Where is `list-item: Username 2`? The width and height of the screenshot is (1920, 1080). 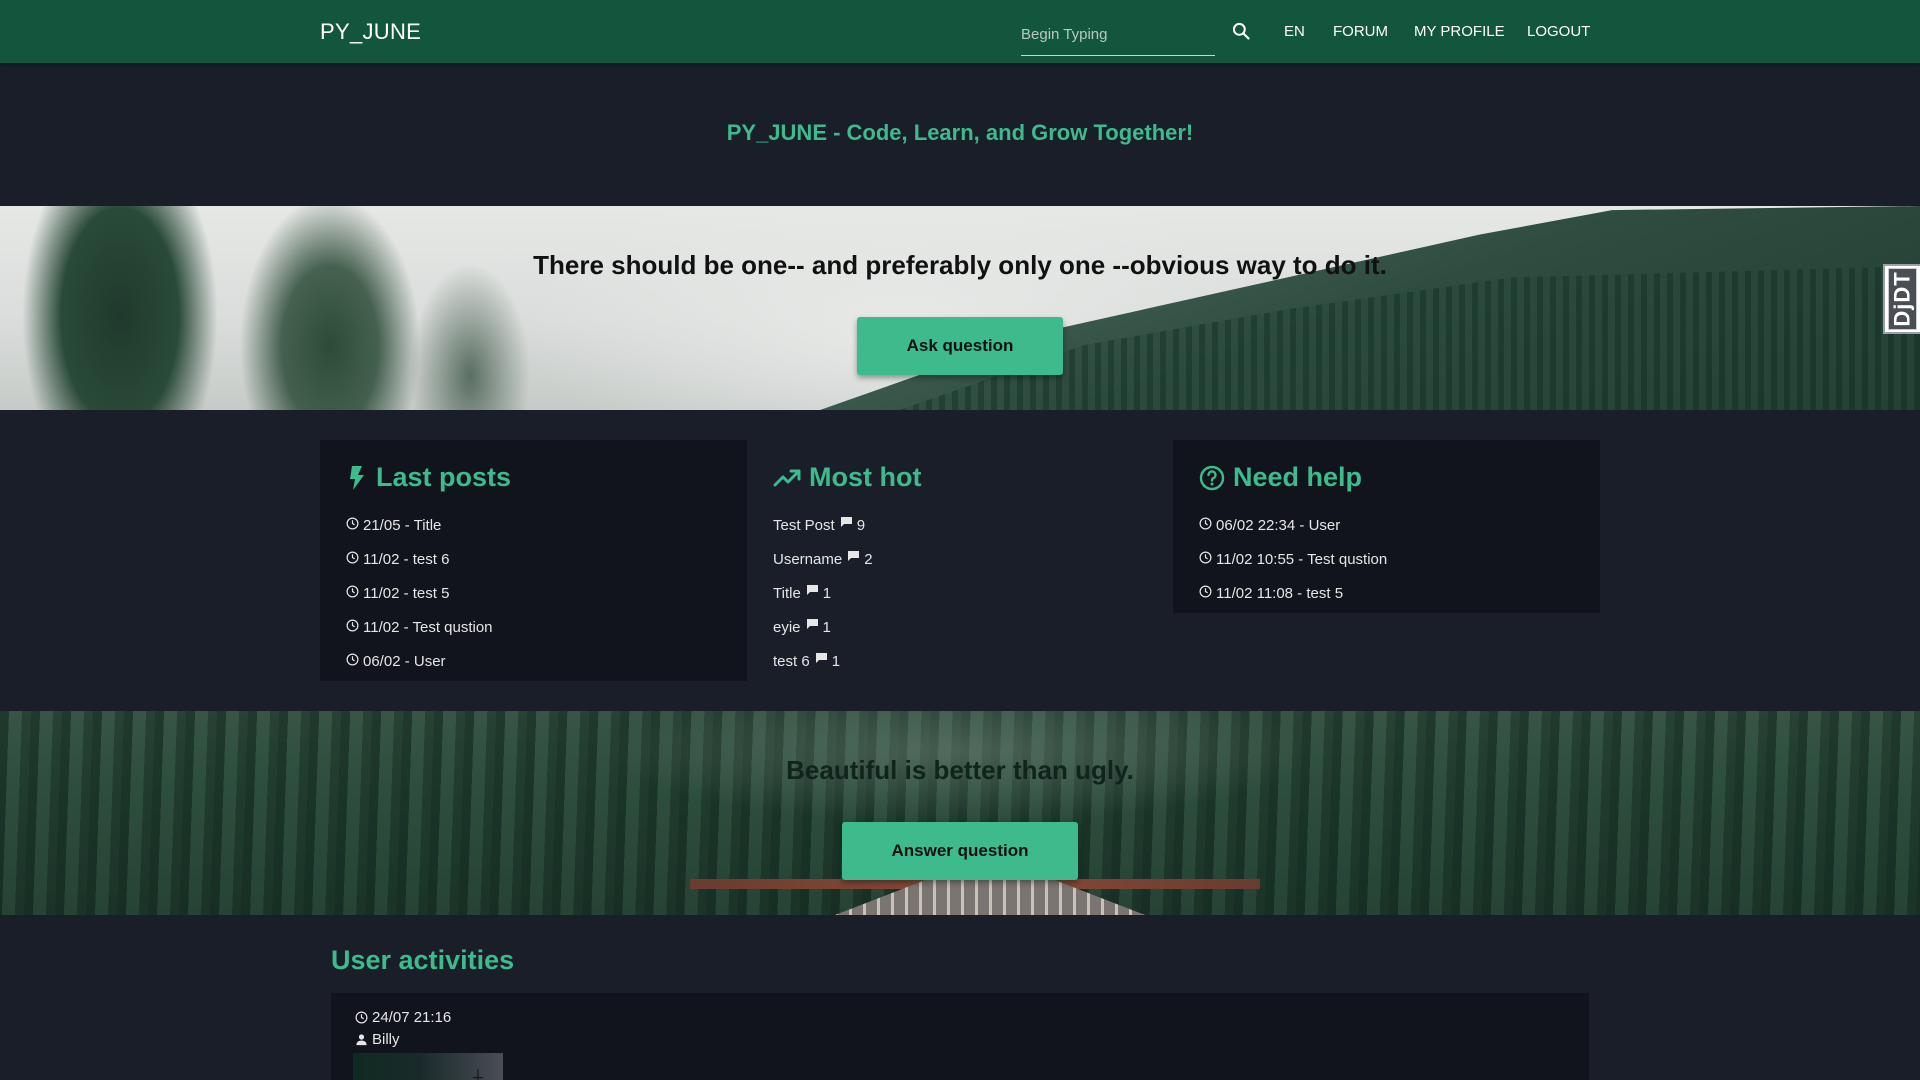
list-item: Username 2 is located at coordinates (823, 559).